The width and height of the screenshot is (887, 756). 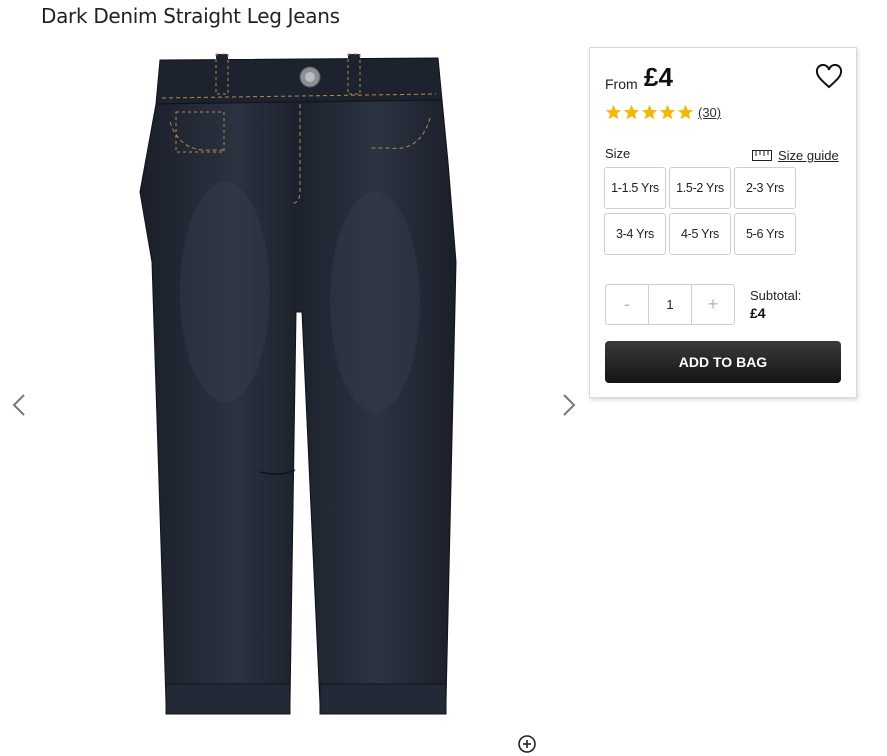 I want to click on review-count-link: (30), so click(x=709, y=112).